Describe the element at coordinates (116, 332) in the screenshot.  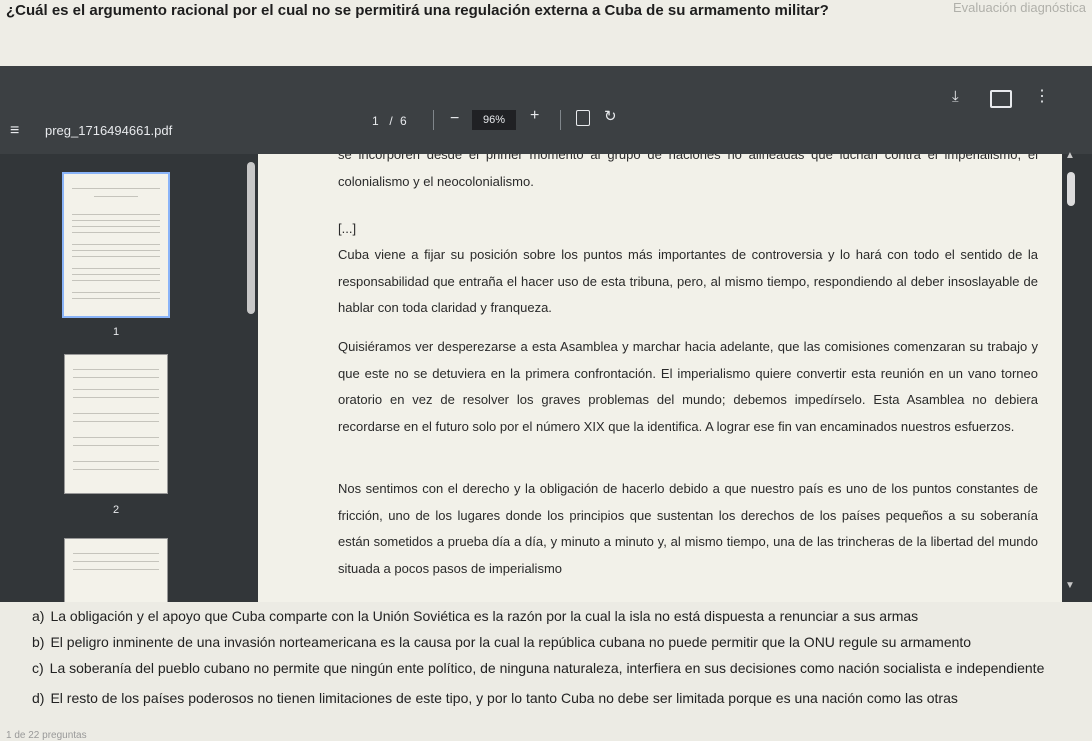
I see `thumbnail-label: 1` at that location.